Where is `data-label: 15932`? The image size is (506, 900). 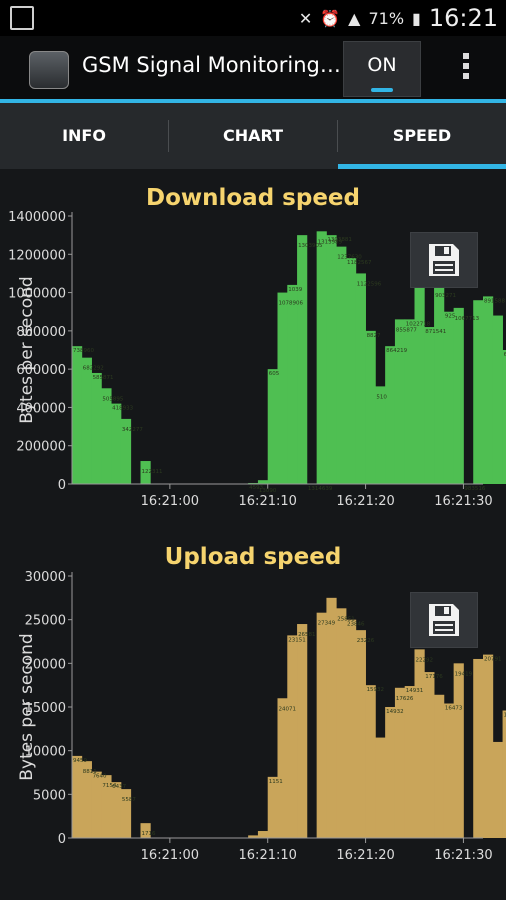 data-label: 15932 is located at coordinates (376, 690).